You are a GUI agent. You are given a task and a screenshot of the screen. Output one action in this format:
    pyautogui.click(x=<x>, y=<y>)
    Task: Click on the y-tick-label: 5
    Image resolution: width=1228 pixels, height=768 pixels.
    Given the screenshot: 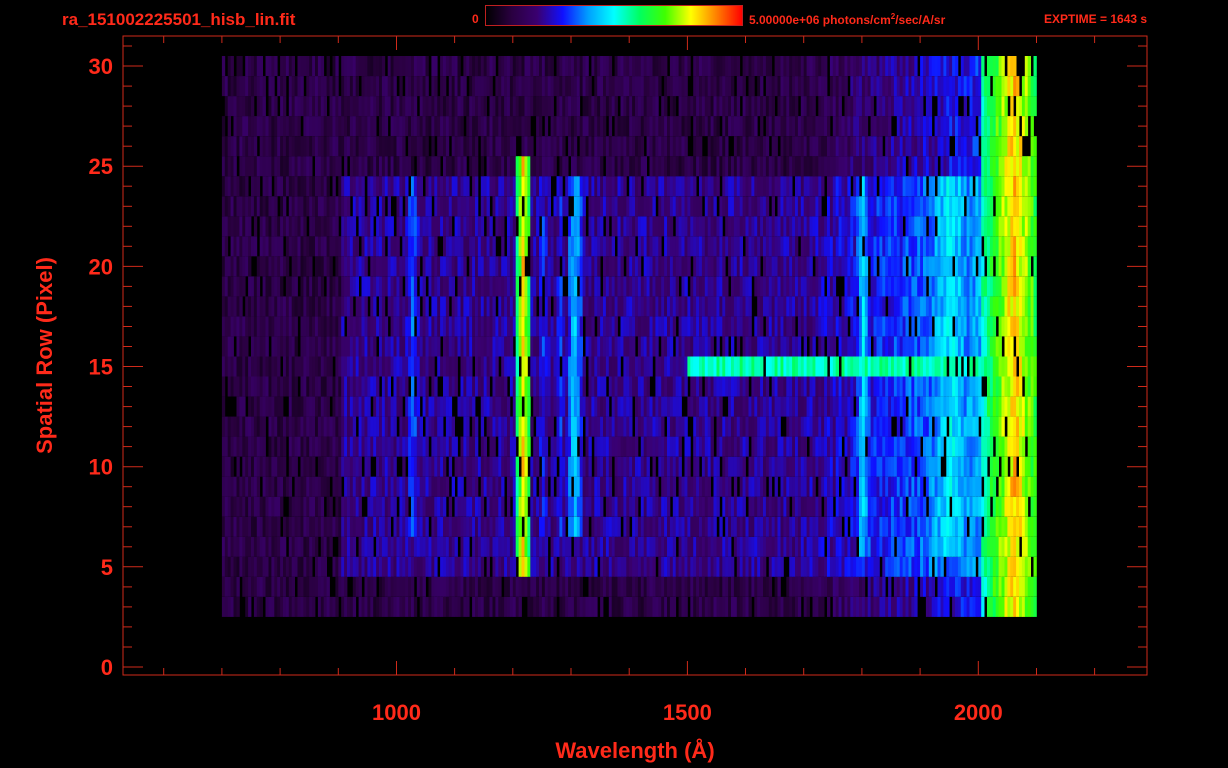 What is the action you would take?
    pyautogui.click(x=107, y=567)
    